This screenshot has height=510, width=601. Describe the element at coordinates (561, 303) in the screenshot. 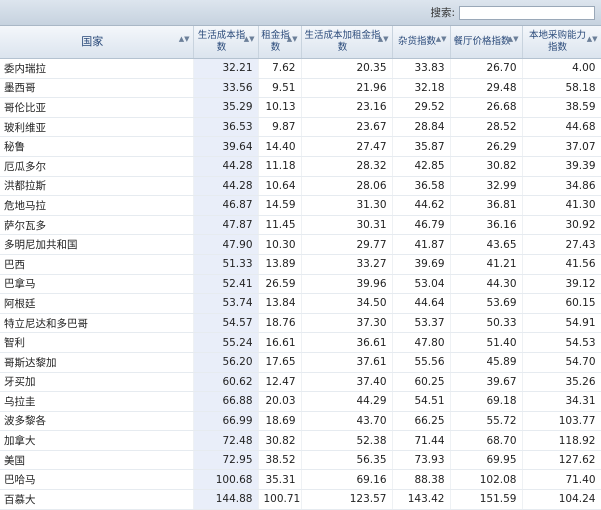

I see `purchasing-power-cell: 60.15` at that location.